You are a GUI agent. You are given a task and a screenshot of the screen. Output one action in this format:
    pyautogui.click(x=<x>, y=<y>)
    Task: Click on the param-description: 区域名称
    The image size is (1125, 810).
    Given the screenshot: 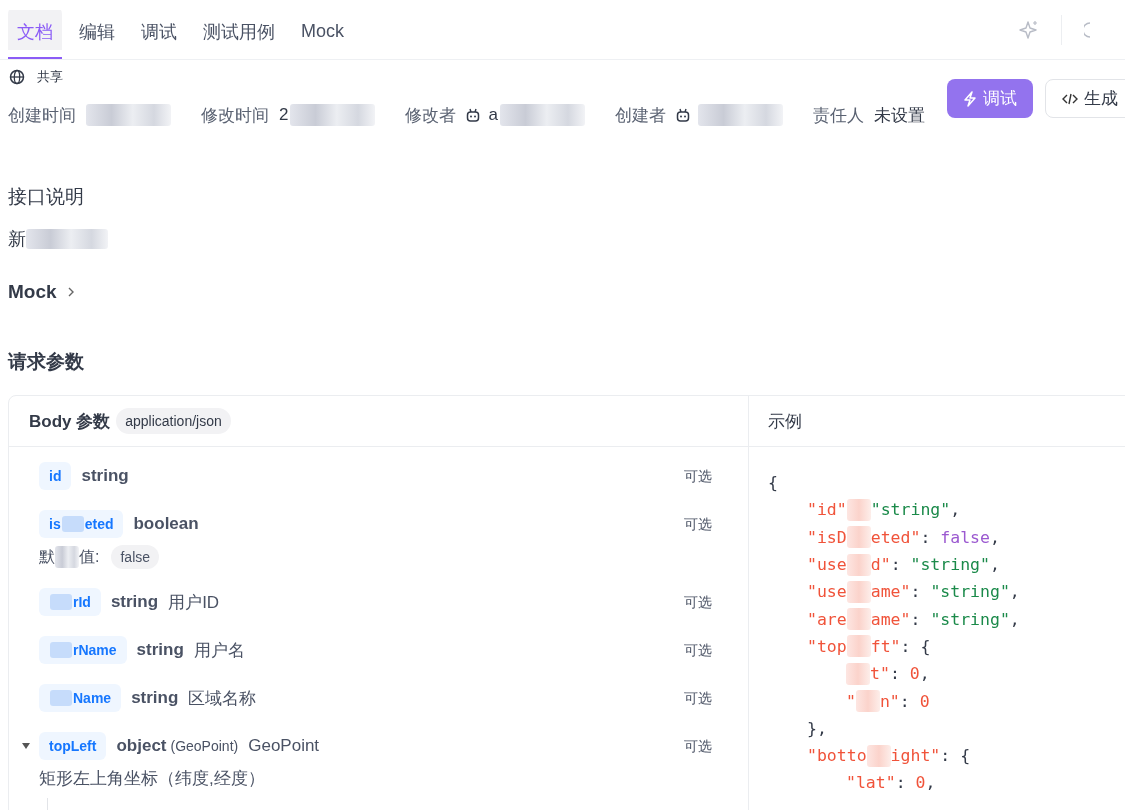 What is the action you would take?
    pyautogui.click(x=222, y=698)
    